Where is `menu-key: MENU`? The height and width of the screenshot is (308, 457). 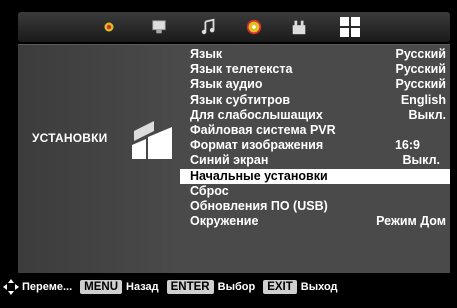 menu-key: MENU is located at coordinates (101, 287).